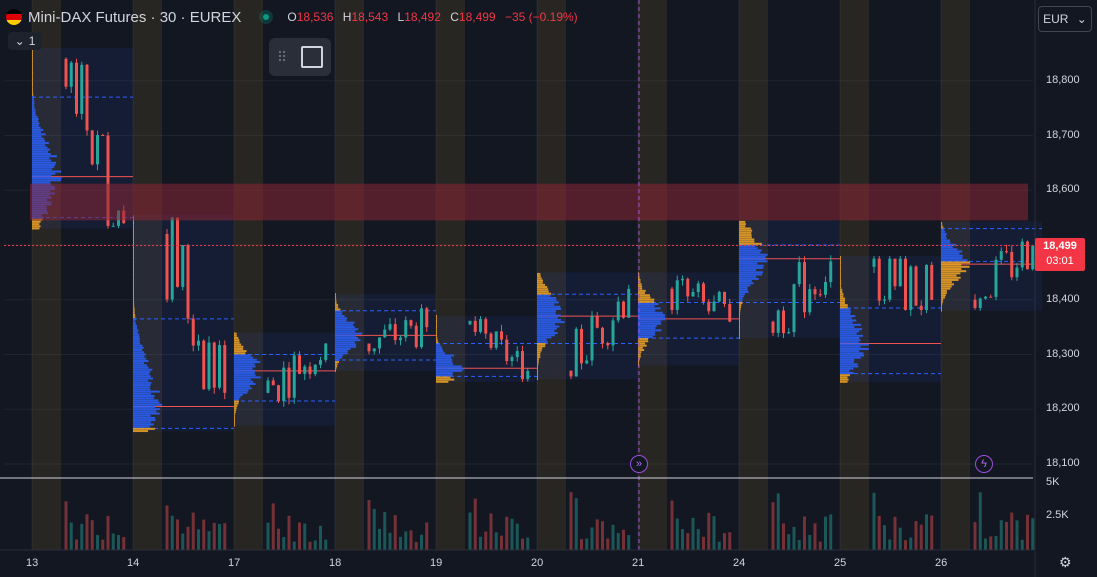  Describe the element at coordinates (282, 57) in the screenshot. I see `drag-handle-icon: ⠿` at that location.